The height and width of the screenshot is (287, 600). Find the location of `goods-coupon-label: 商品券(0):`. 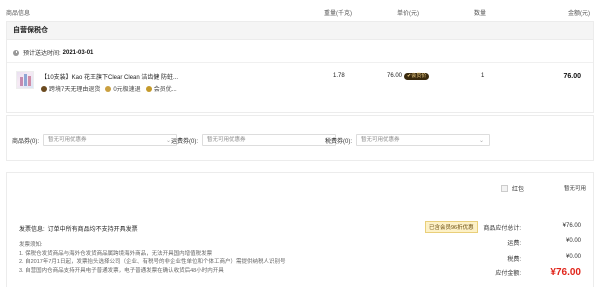

goods-coupon-label: 商品券(0): is located at coordinates (26, 141).